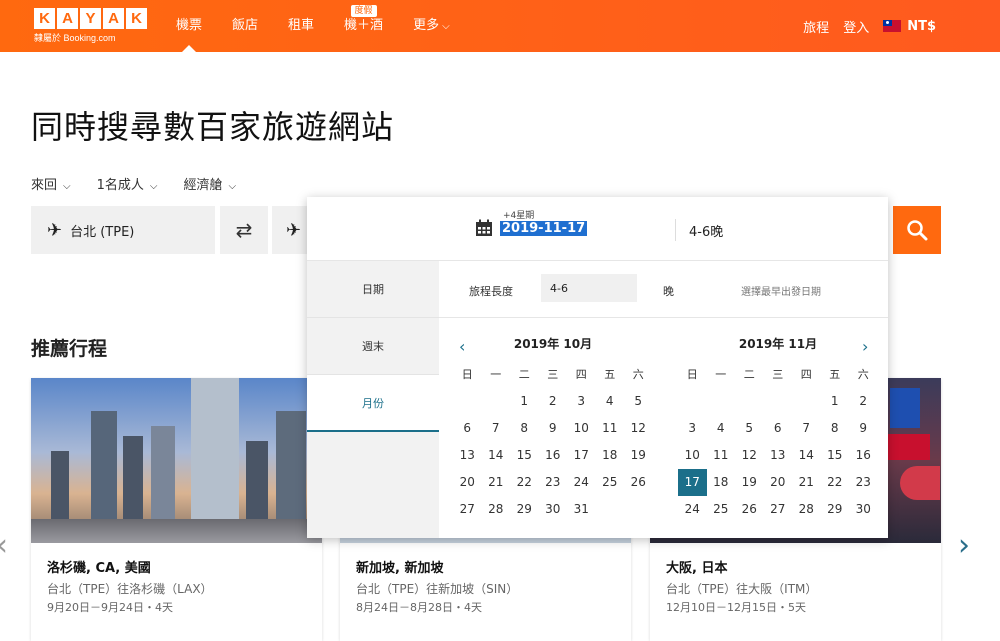 The height and width of the screenshot is (641, 1000). What do you see at coordinates (99, 568) in the screenshot?
I see `card-title: 洛杉磯, CA, 美國` at bounding box center [99, 568].